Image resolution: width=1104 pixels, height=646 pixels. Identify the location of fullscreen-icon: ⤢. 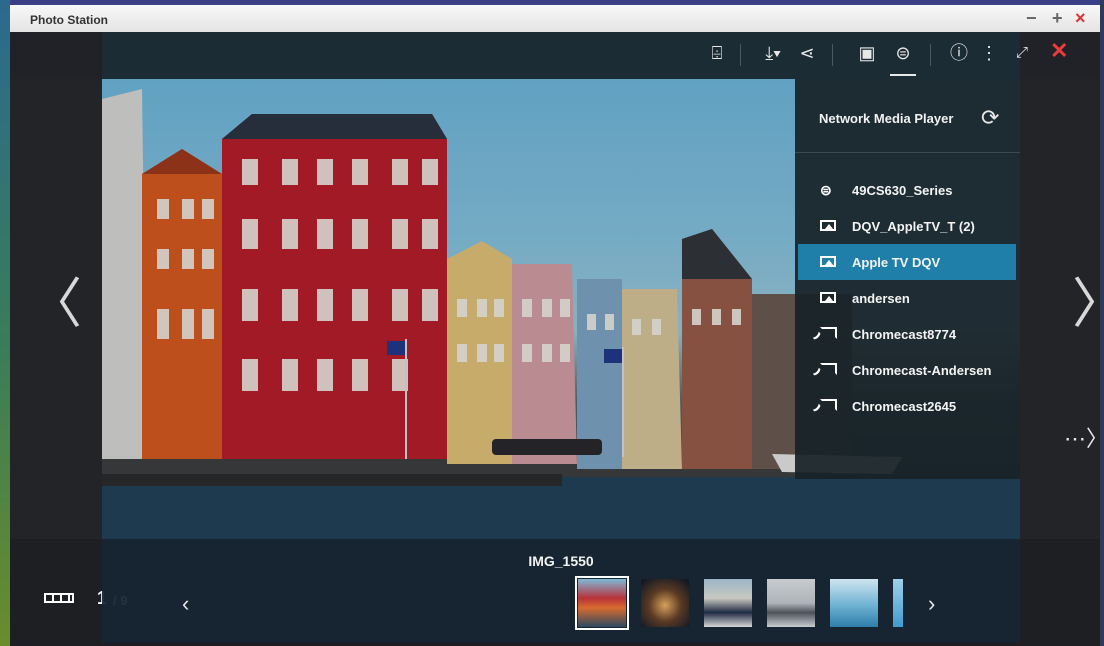
(1022, 52).